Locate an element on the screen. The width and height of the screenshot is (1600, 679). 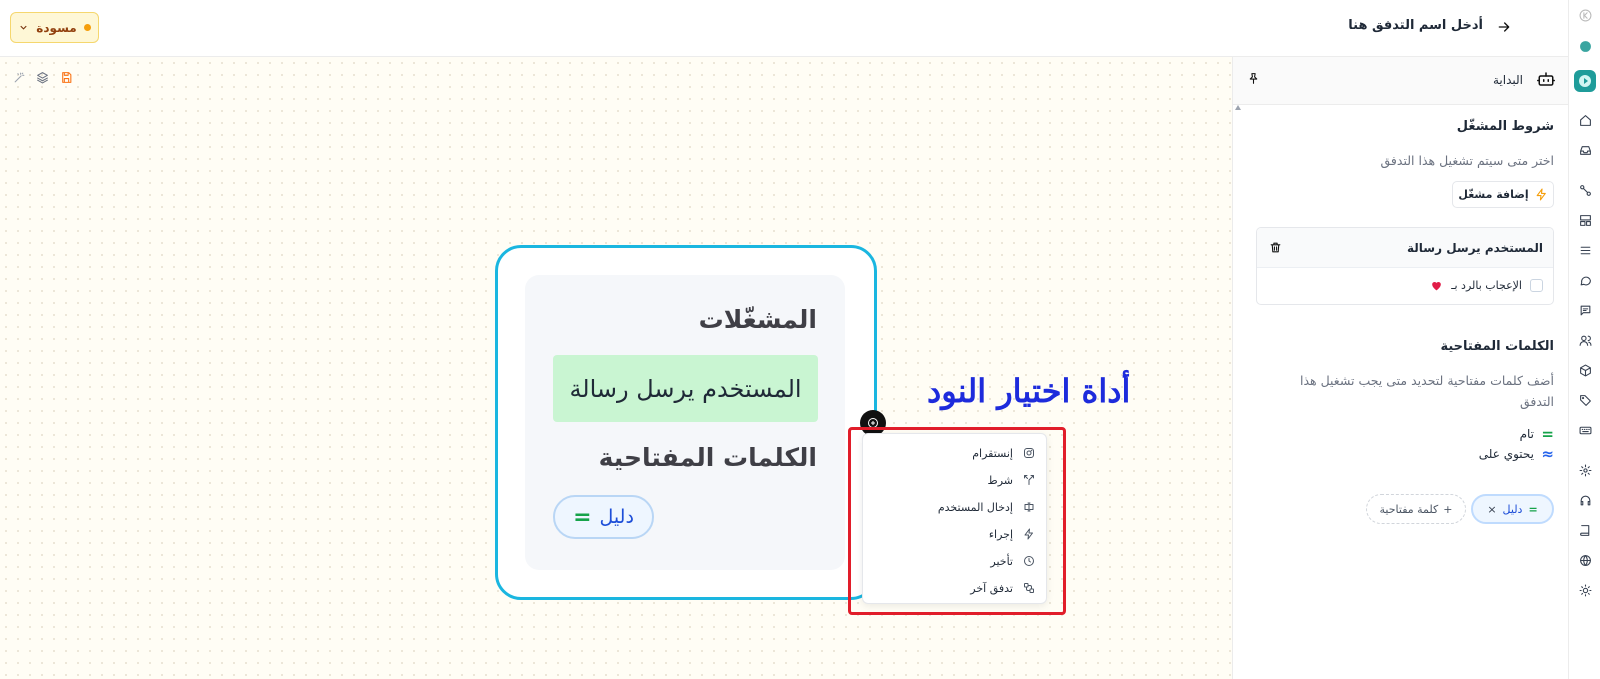
add-trigger-label: إضافة مشغّل is located at coordinates (1493, 194).